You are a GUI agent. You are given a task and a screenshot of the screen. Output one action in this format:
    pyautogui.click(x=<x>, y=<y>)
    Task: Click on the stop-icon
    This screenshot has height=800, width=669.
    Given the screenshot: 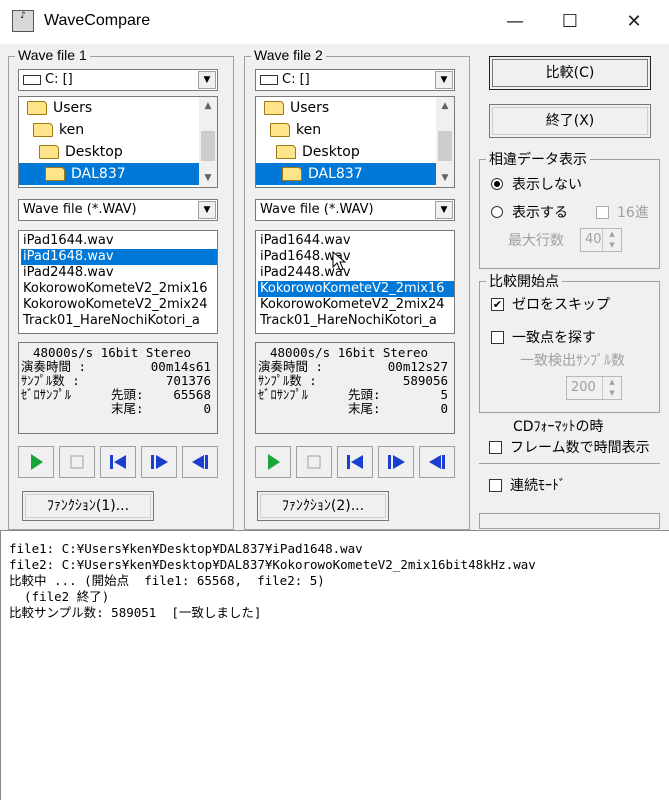 What is the action you would take?
    pyautogui.click(x=314, y=462)
    